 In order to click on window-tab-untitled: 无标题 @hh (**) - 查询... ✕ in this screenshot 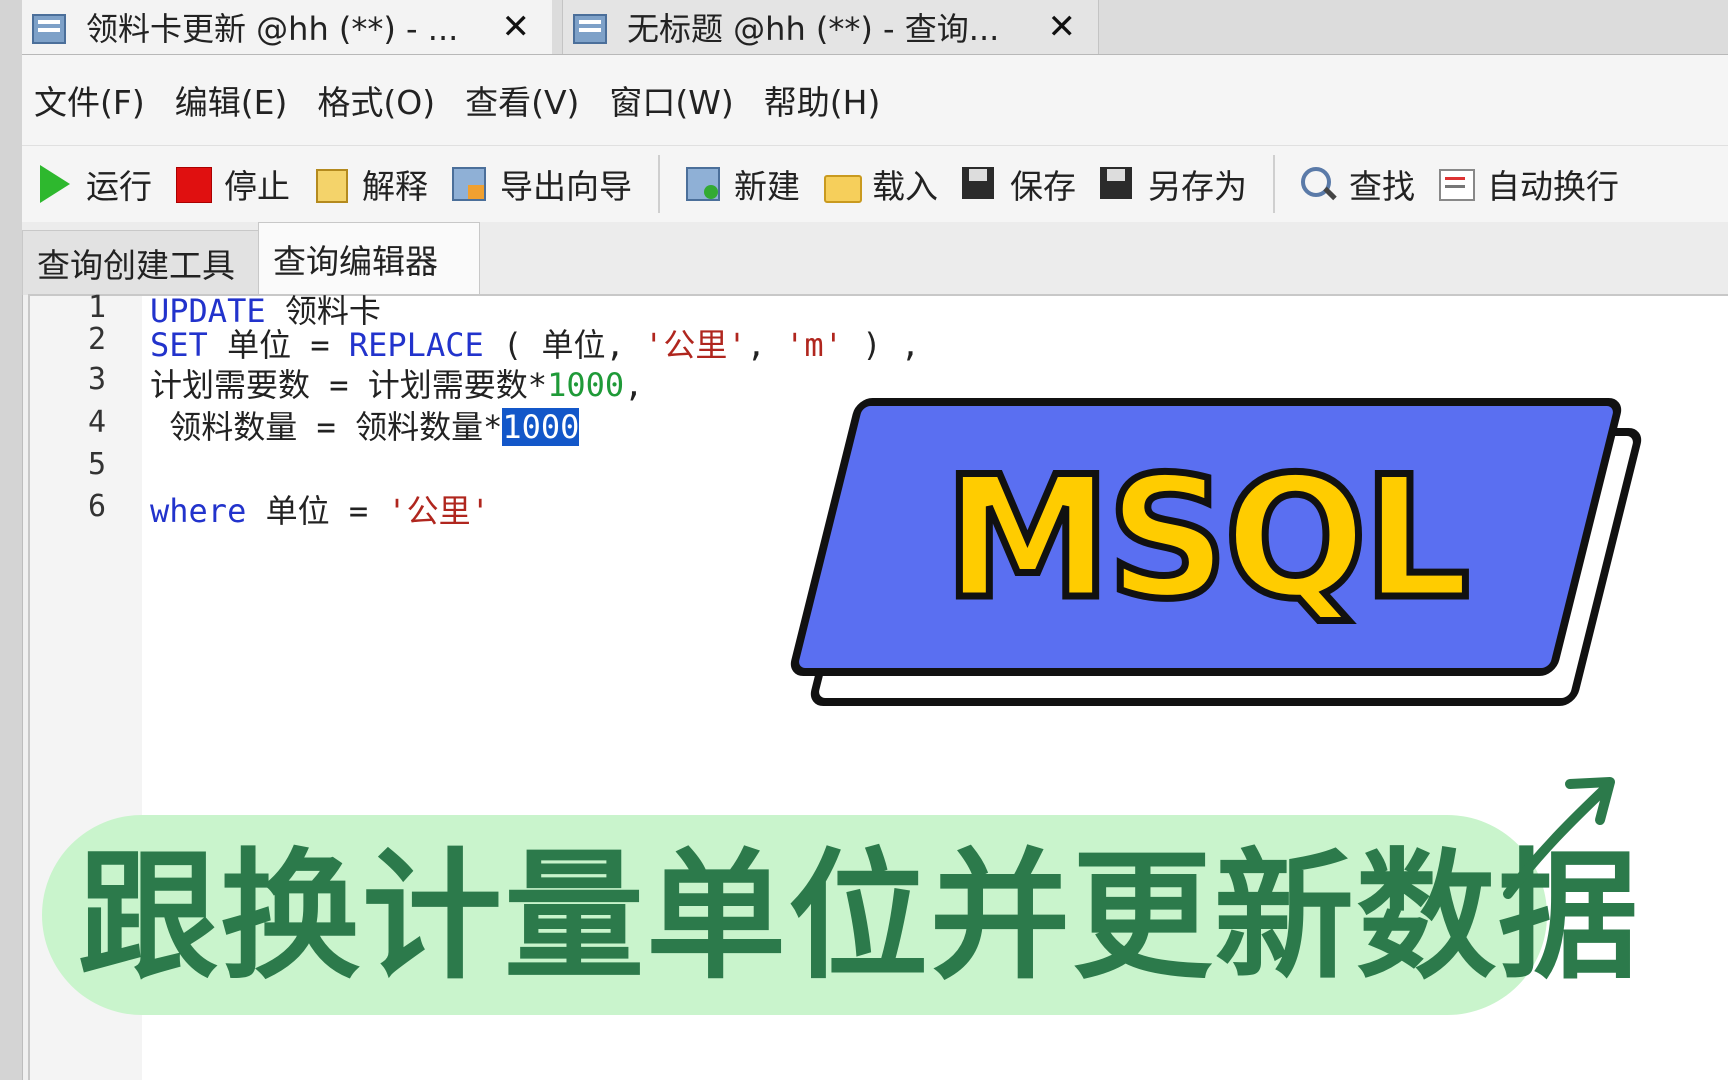, I will do `click(830, 27)`.